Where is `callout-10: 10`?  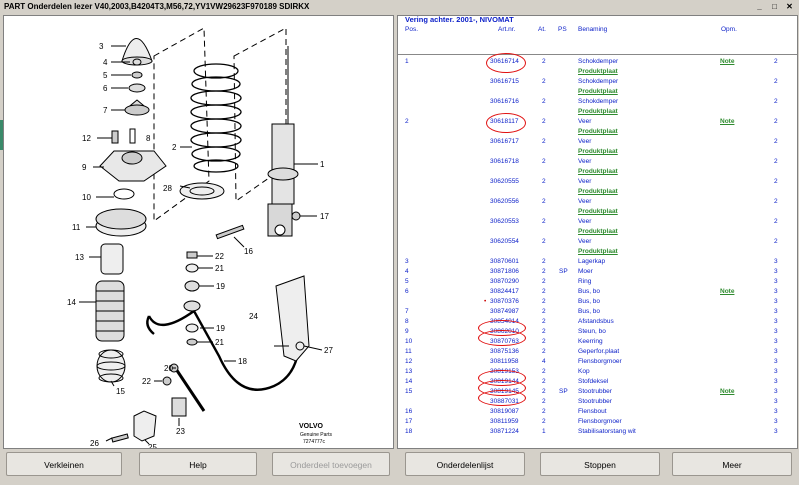 callout-10: 10 is located at coordinates (86, 197).